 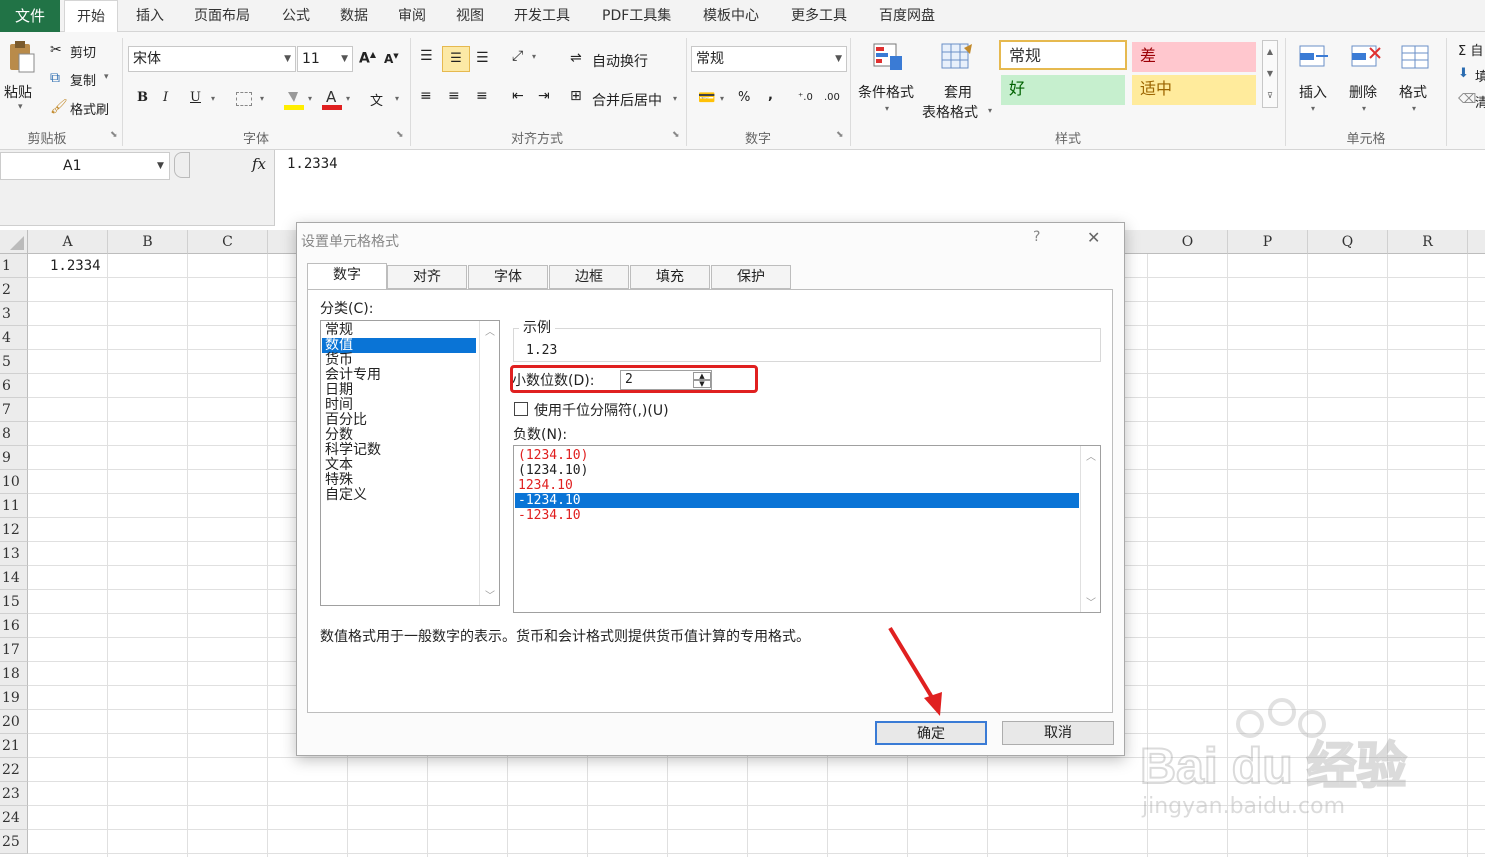 What do you see at coordinates (797, 500) in the screenshot?
I see `negative-option-selected: -1234.10` at bounding box center [797, 500].